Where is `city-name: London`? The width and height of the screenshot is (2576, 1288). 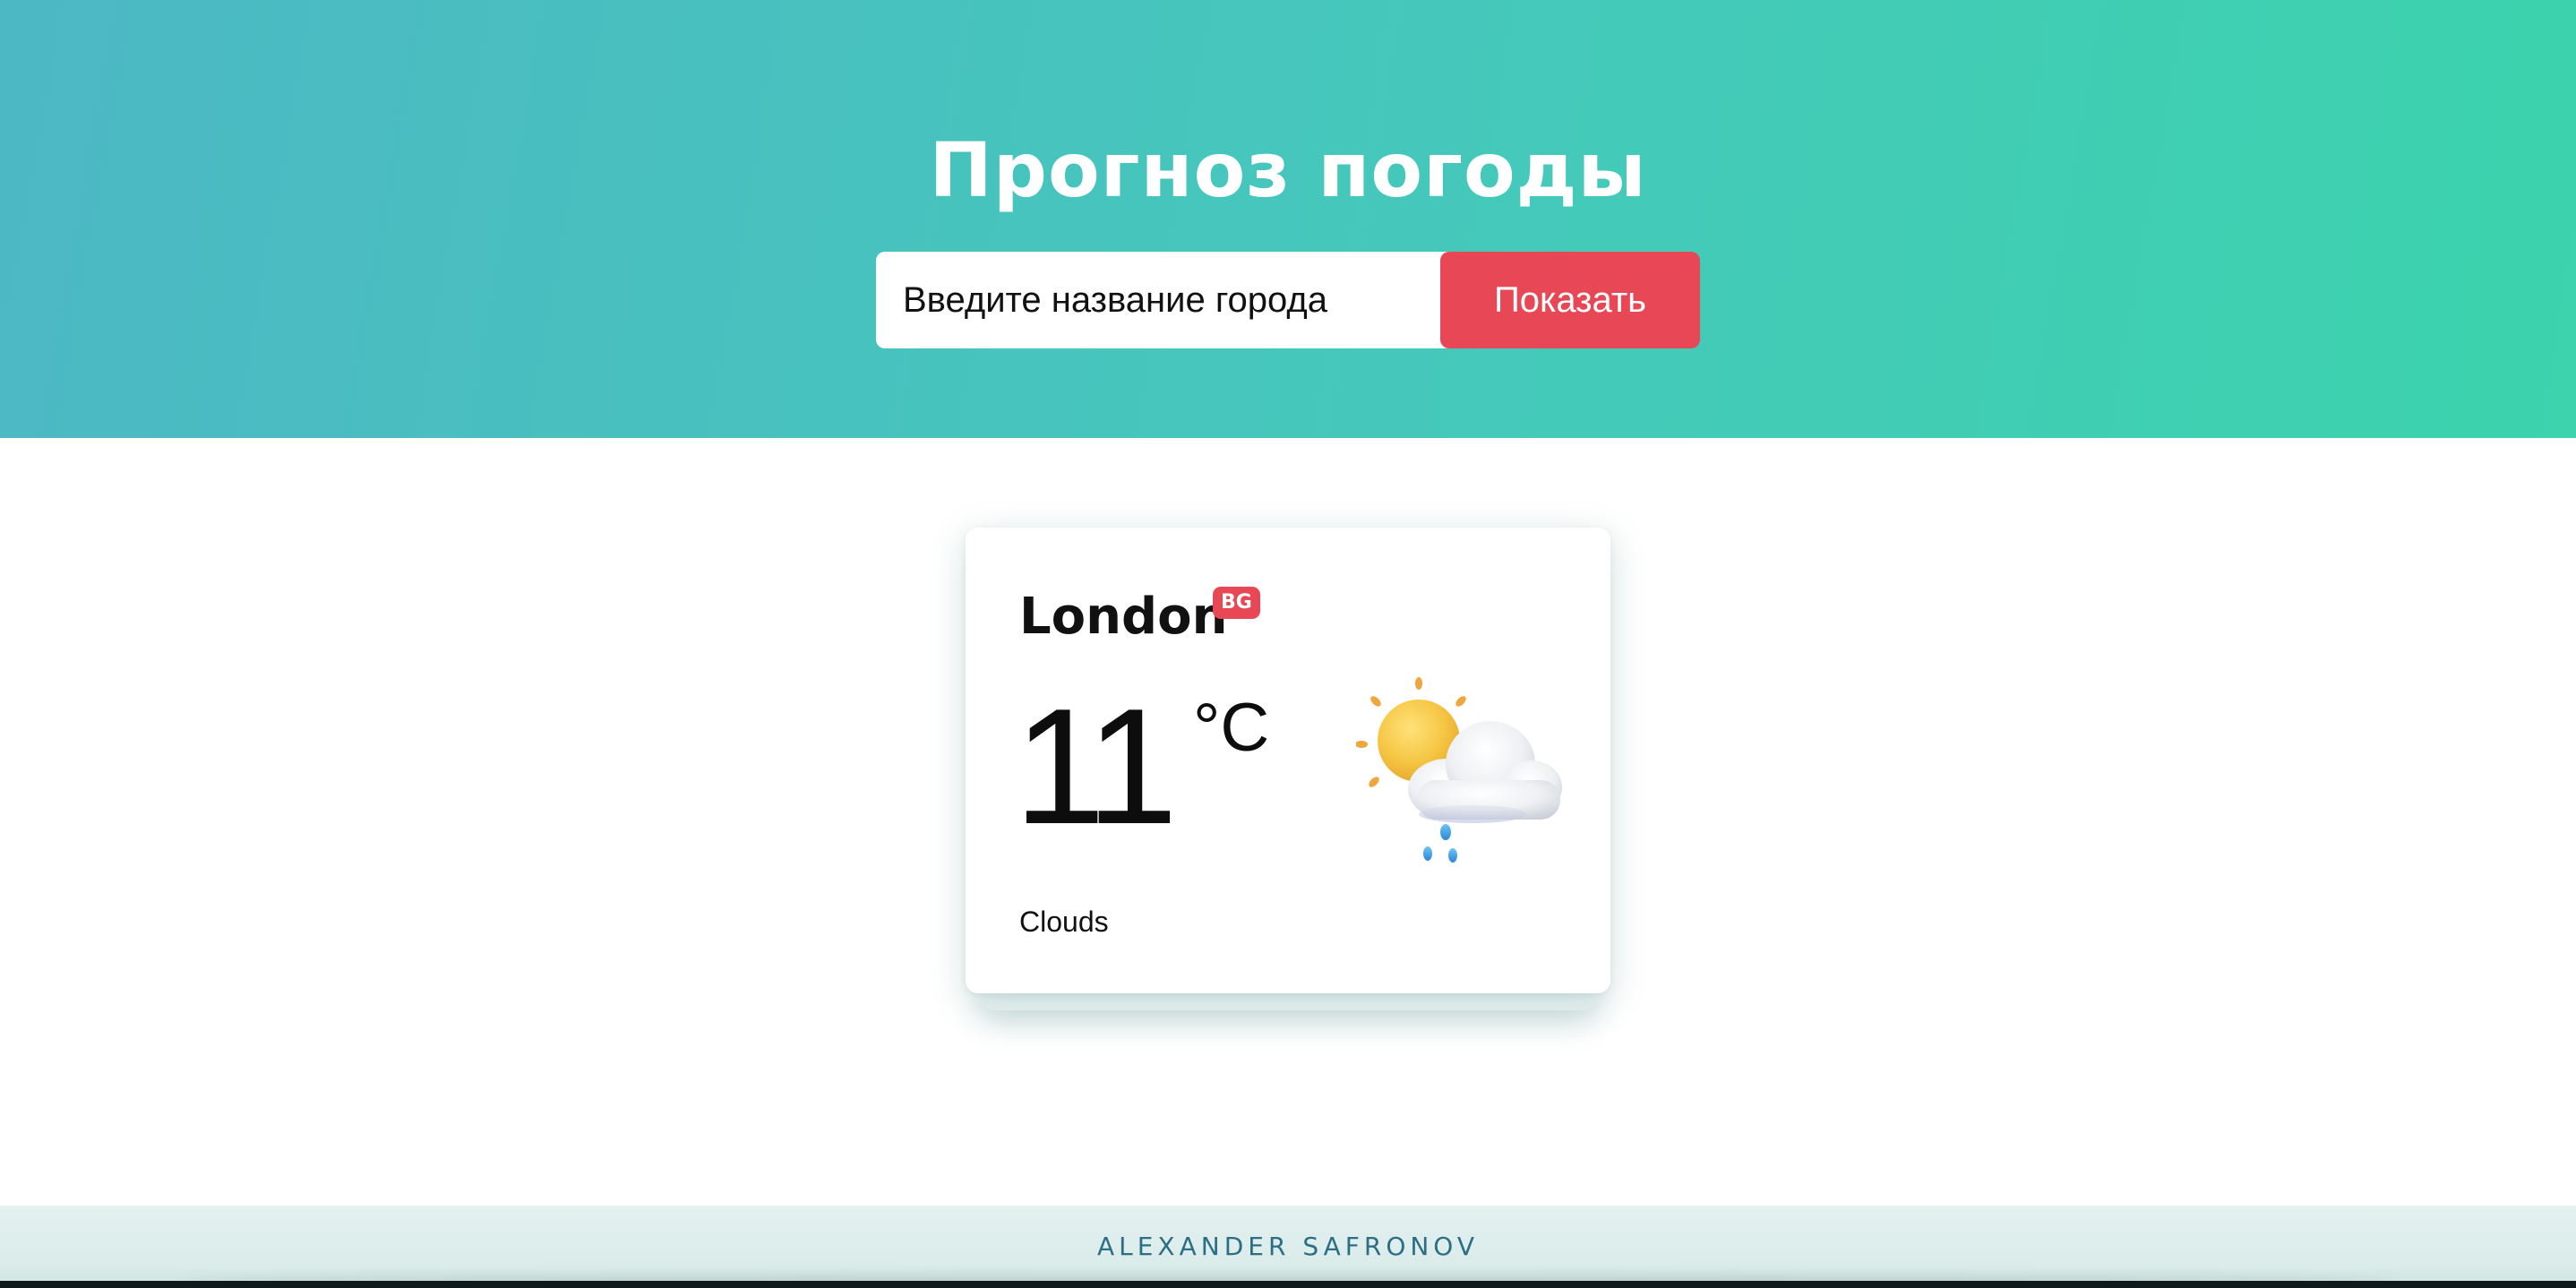 city-name: London is located at coordinates (1123, 617).